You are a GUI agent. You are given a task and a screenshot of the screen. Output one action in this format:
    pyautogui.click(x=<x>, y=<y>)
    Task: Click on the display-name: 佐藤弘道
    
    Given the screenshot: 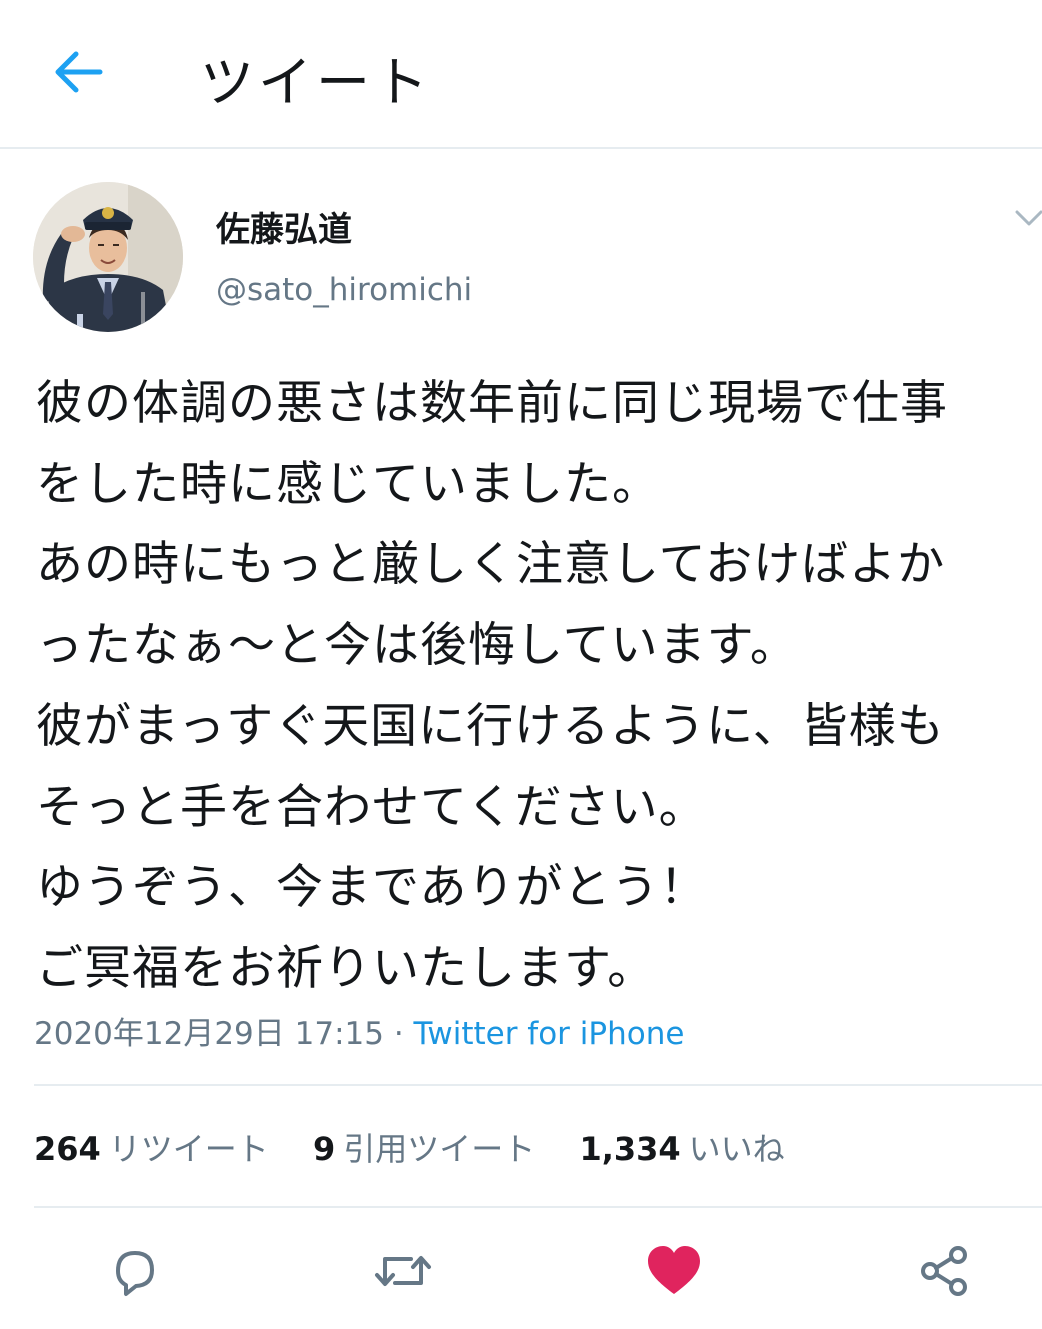 What is the action you would take?
    pyautogui.click(x=284, y=226)
    